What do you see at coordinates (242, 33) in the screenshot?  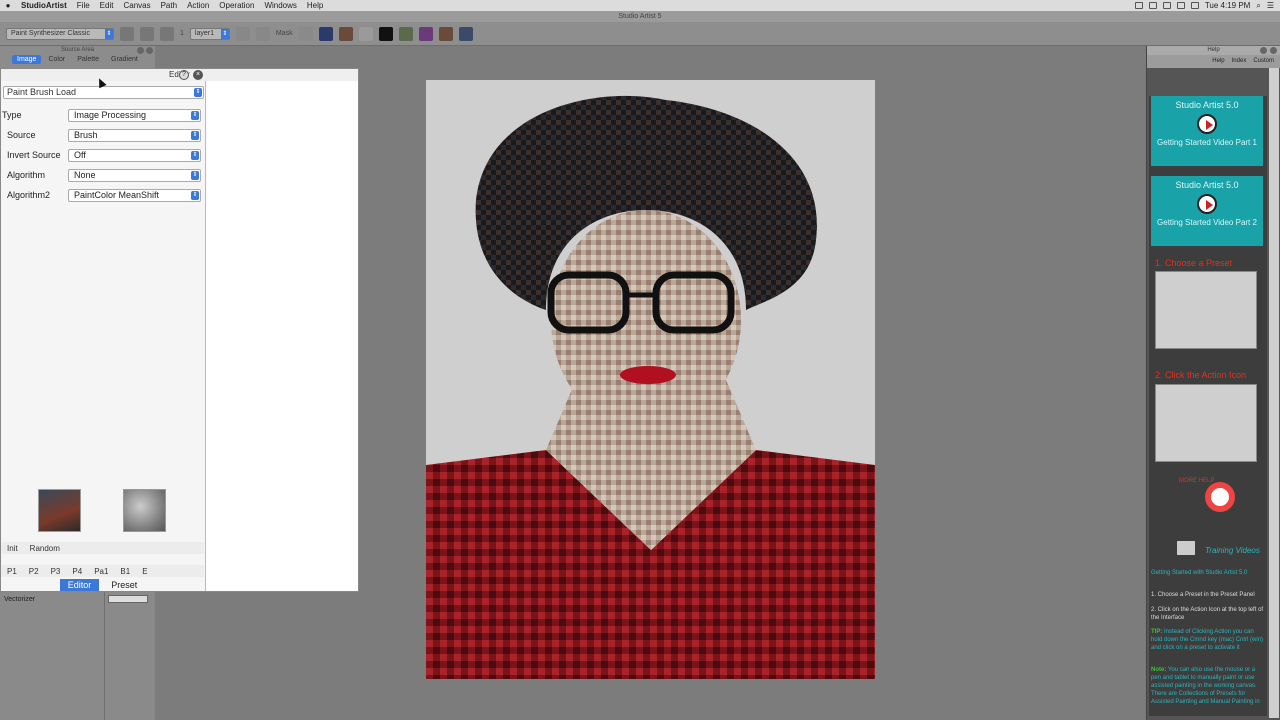 I see `layer-options-icon` at bounding box center [242, 33].